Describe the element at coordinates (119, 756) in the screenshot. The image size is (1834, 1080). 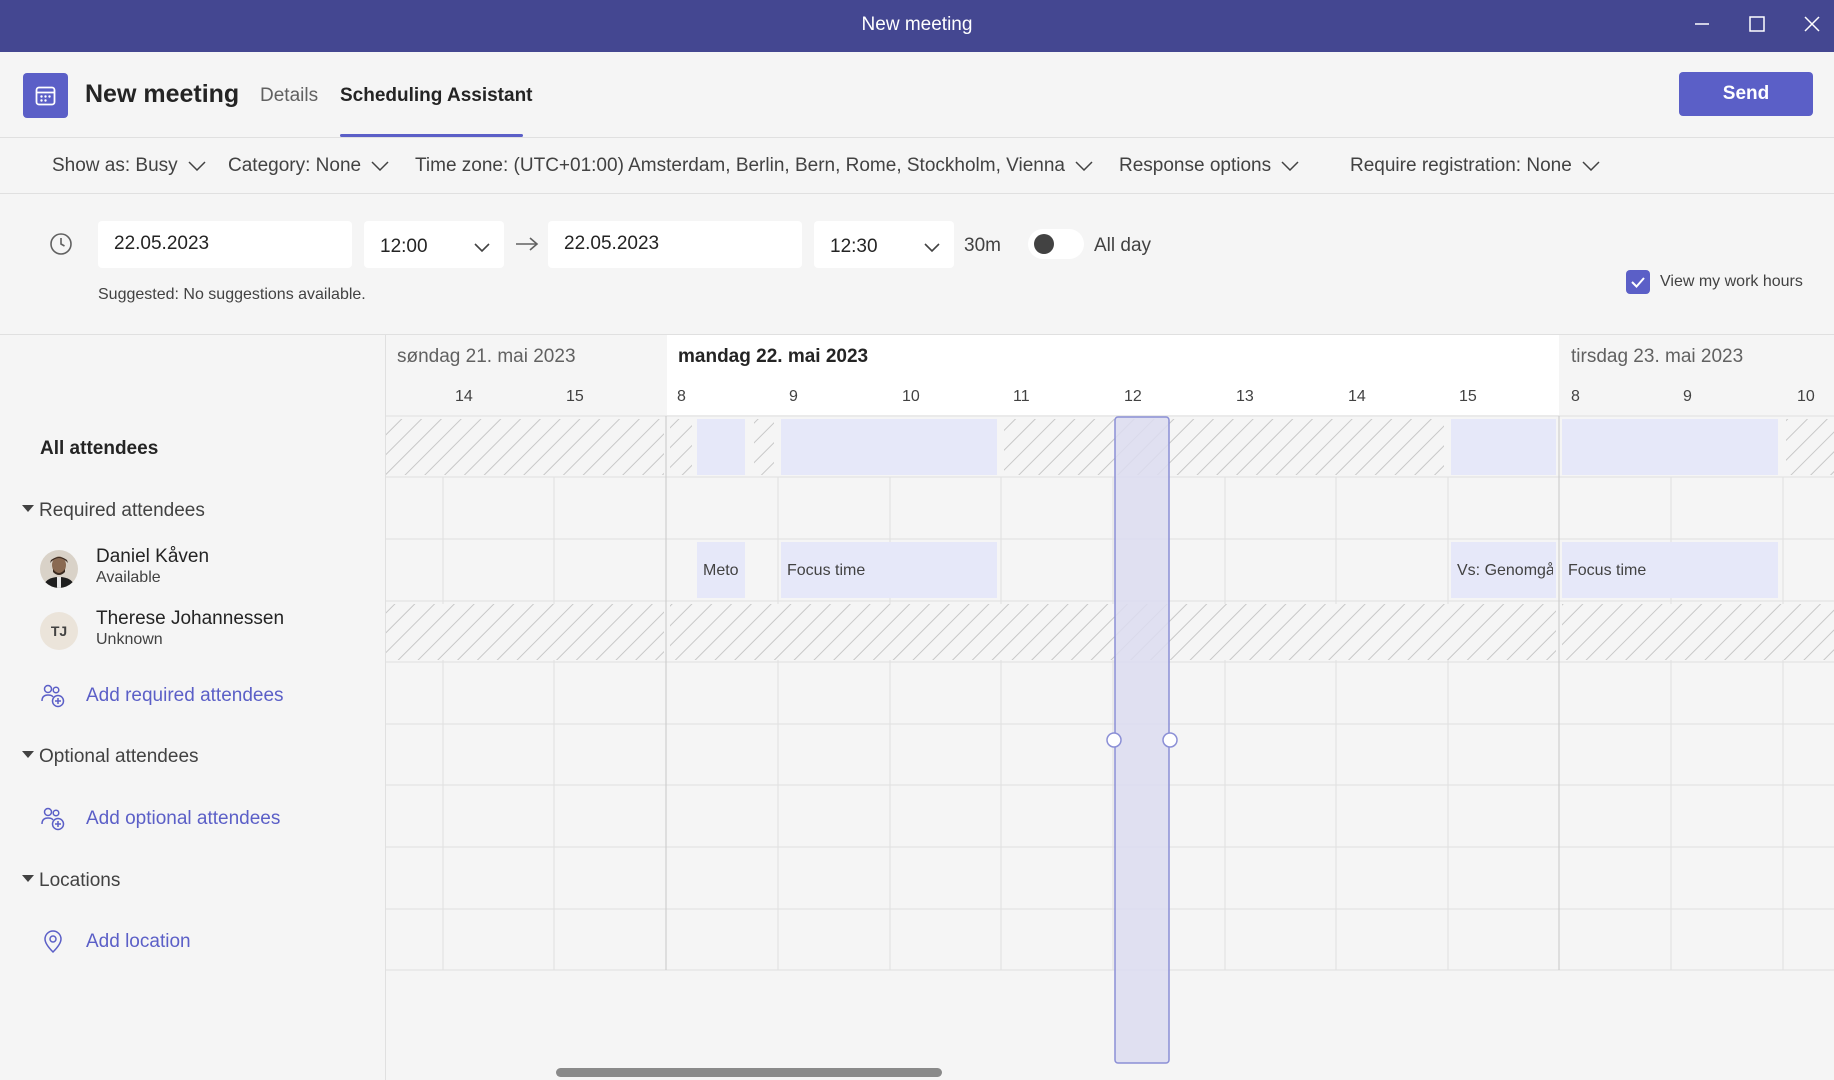
I see `optional-attendees-label: Optional attendees` at that location.